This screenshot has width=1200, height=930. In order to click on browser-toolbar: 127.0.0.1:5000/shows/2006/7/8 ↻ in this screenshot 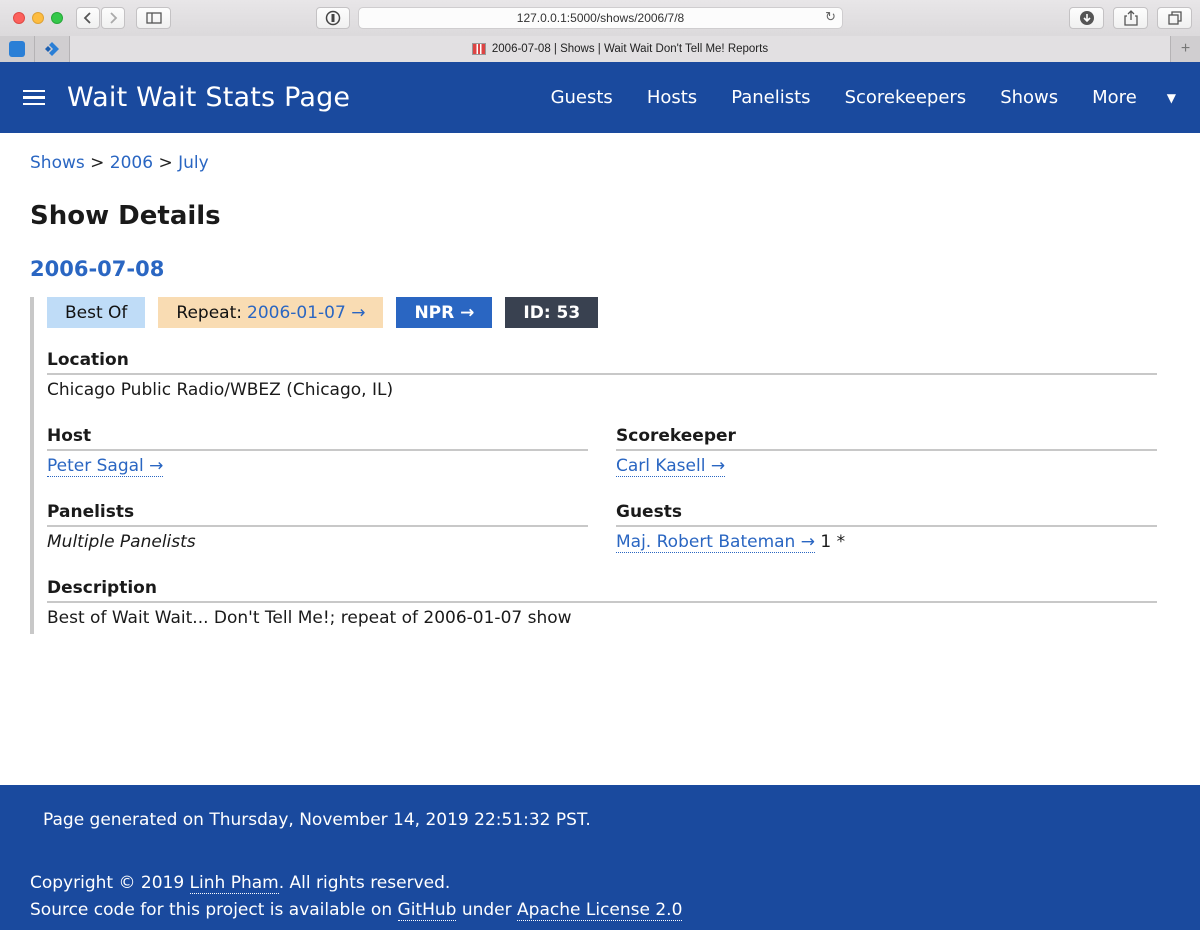, I will do `click(600, 18)`.